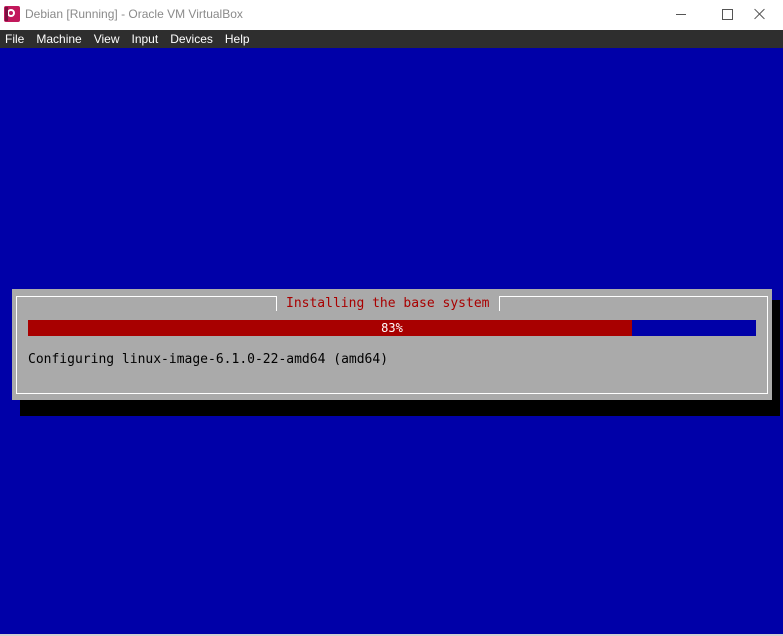 This screenshot has height=636, width=783. I want to click on menu-machine: Machine, so click(58, 39).